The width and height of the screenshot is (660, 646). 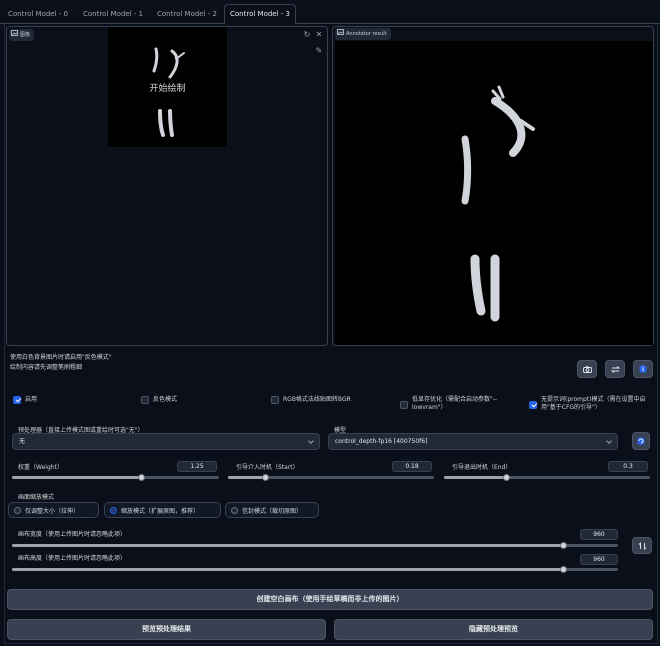 What do you see at coordinates (267, 467) in the screenshot?
I see `start-label: 引导介入时机（Start）` at bounding box center [267, 467].